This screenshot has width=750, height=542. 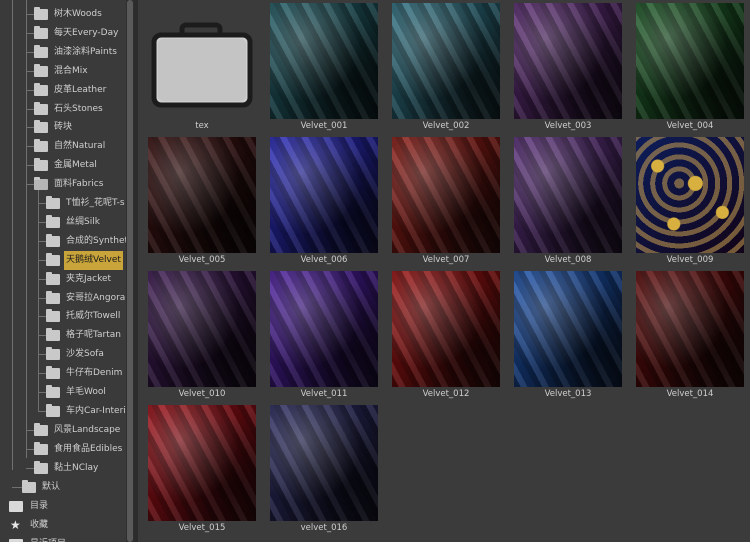 I want to click on tree-item-label: 每天Every-Day, so click(x=86, y=32).